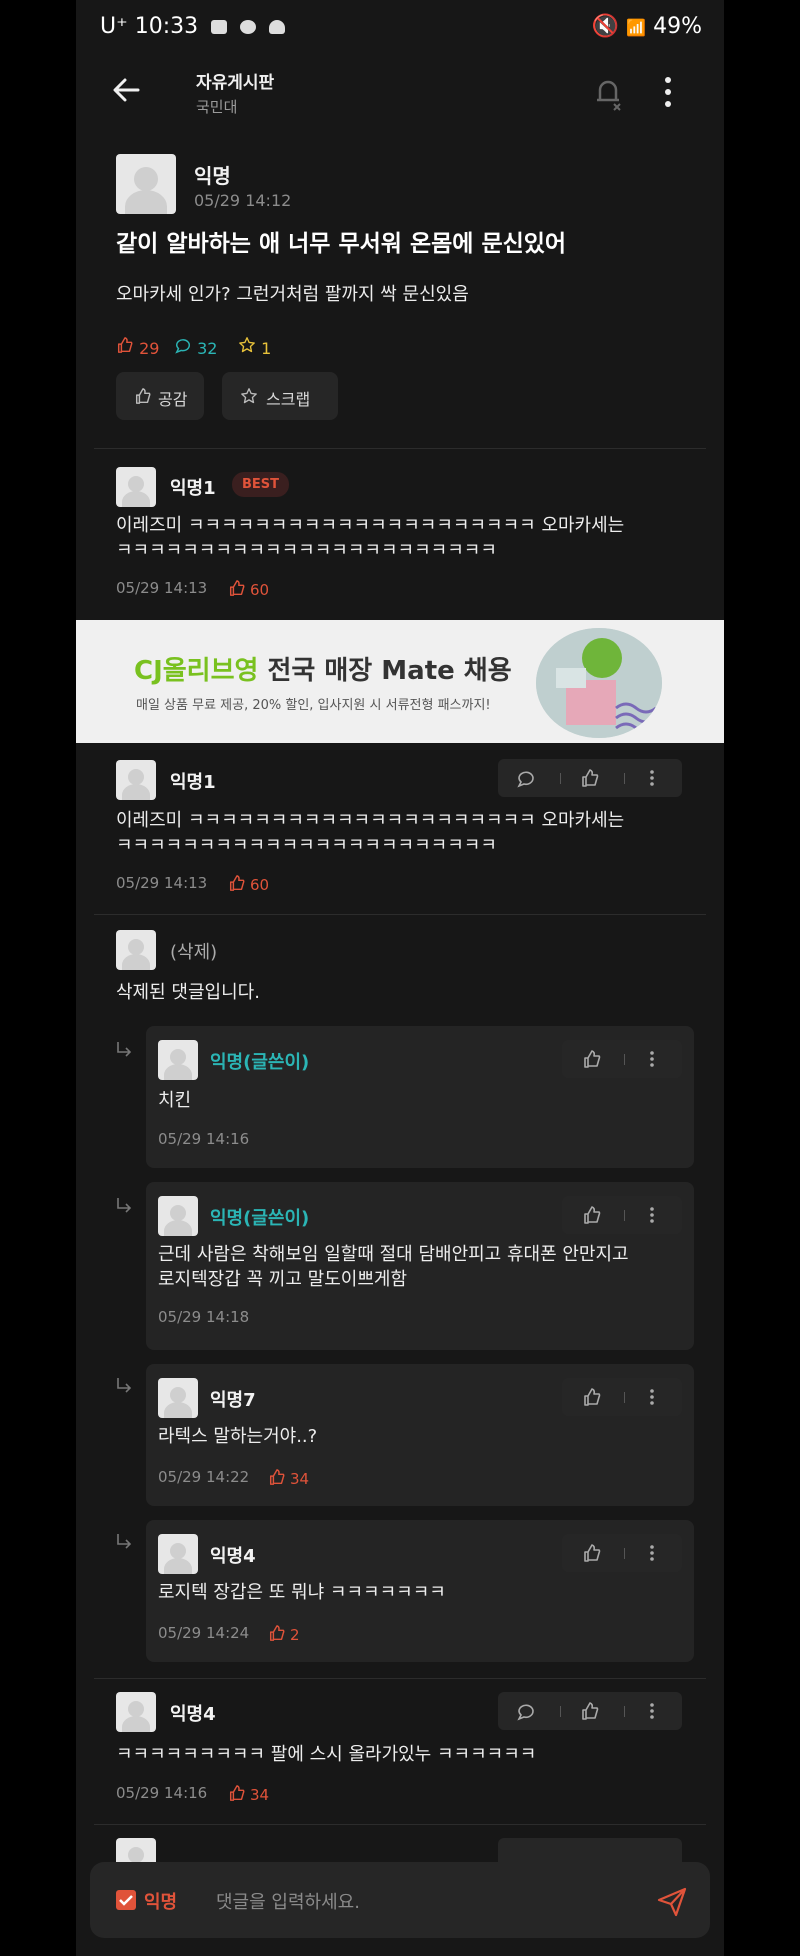  I want to click on board-school: 국민대, so click(217, 107).